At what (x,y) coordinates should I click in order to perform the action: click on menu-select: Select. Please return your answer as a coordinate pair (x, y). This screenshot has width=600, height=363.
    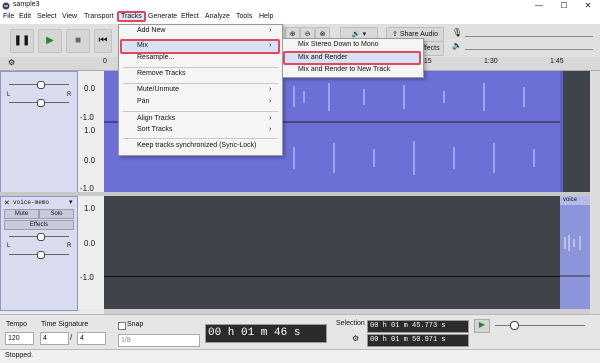
    Looking at the image, I should click on (46, 16).